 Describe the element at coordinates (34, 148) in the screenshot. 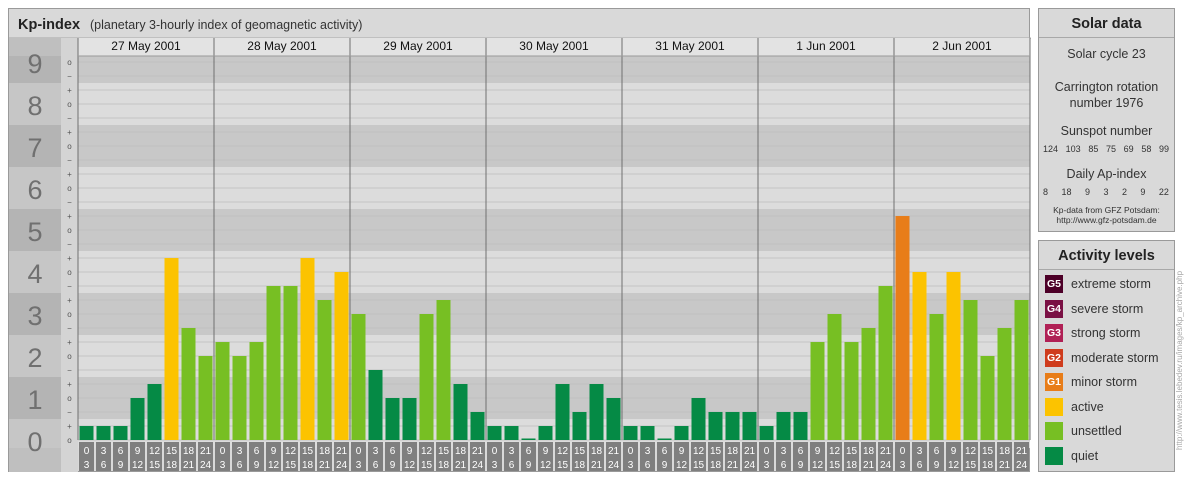

I see `y-tick-label: 7` at that location.